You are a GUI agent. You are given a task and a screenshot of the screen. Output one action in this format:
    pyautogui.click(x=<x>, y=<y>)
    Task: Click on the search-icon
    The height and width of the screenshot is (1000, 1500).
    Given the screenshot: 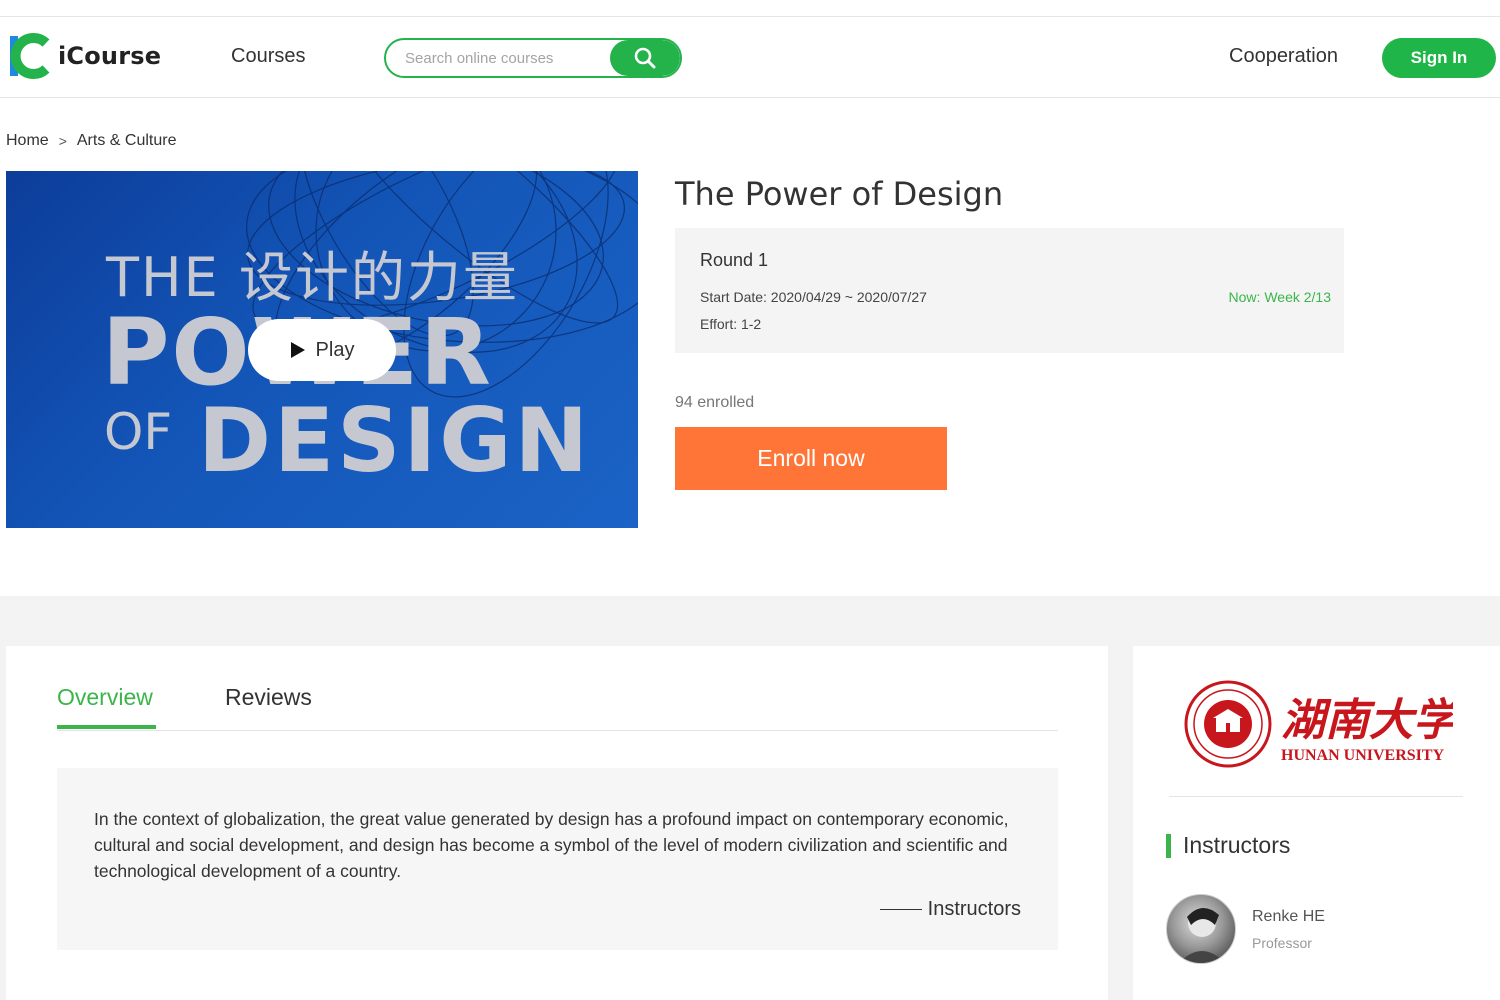 What is the action you would take?
    pyautogui.click(x=645, y=58)
    